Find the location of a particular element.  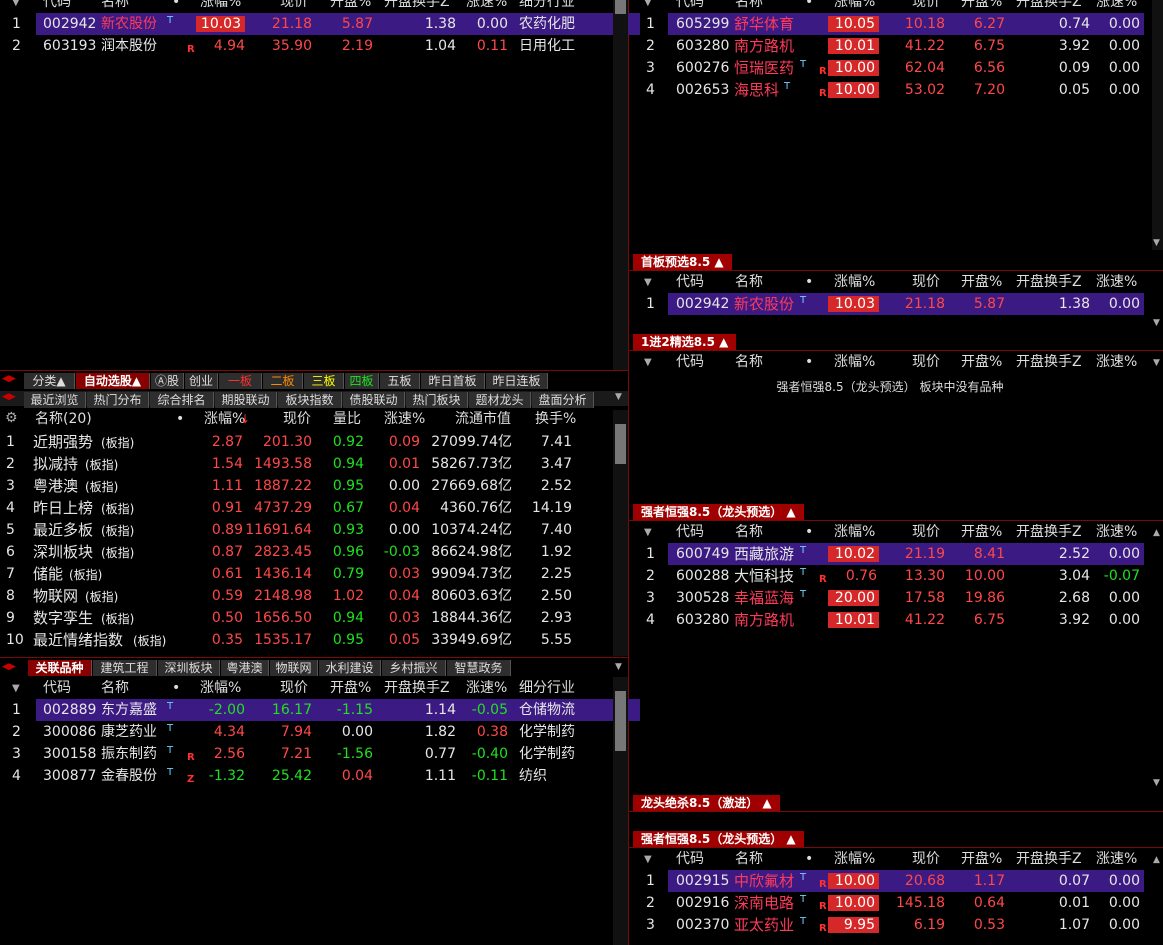

col-cap: 流通市值 is located at coordinates (483, 419).